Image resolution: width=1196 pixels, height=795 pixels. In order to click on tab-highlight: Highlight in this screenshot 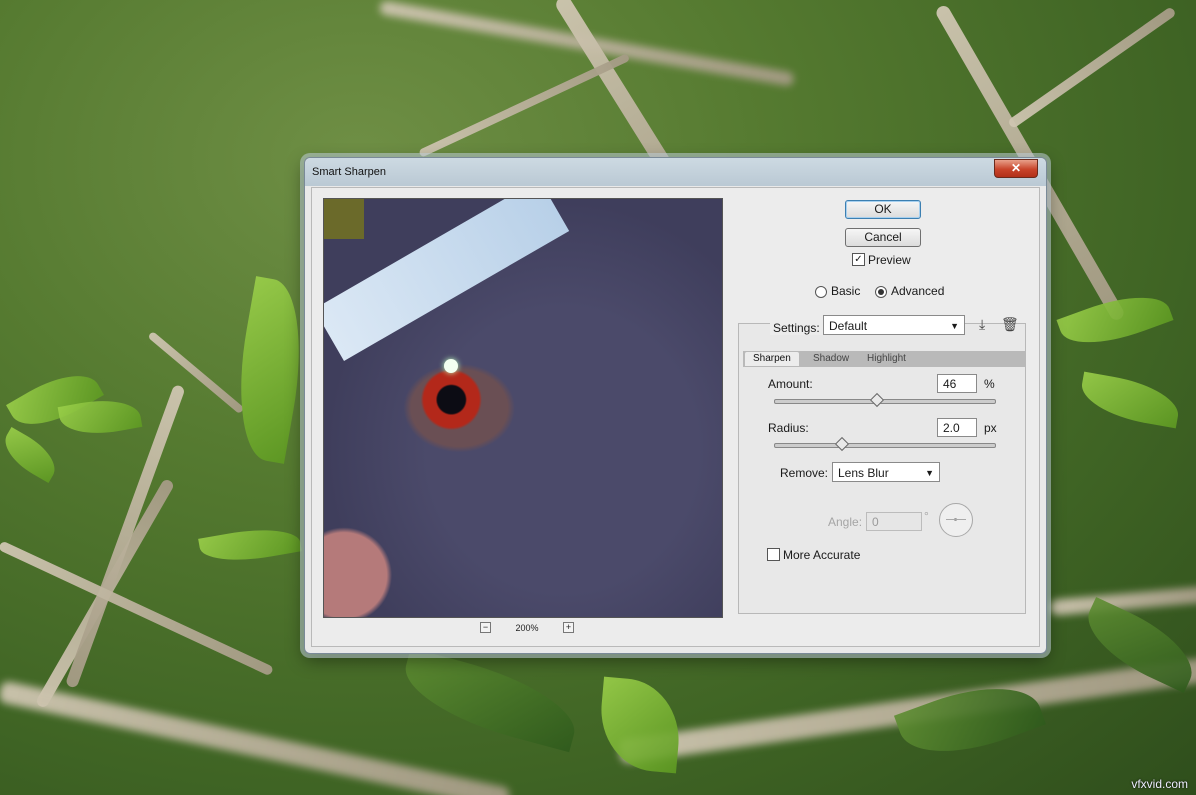, I will do `click(886, 359)`.